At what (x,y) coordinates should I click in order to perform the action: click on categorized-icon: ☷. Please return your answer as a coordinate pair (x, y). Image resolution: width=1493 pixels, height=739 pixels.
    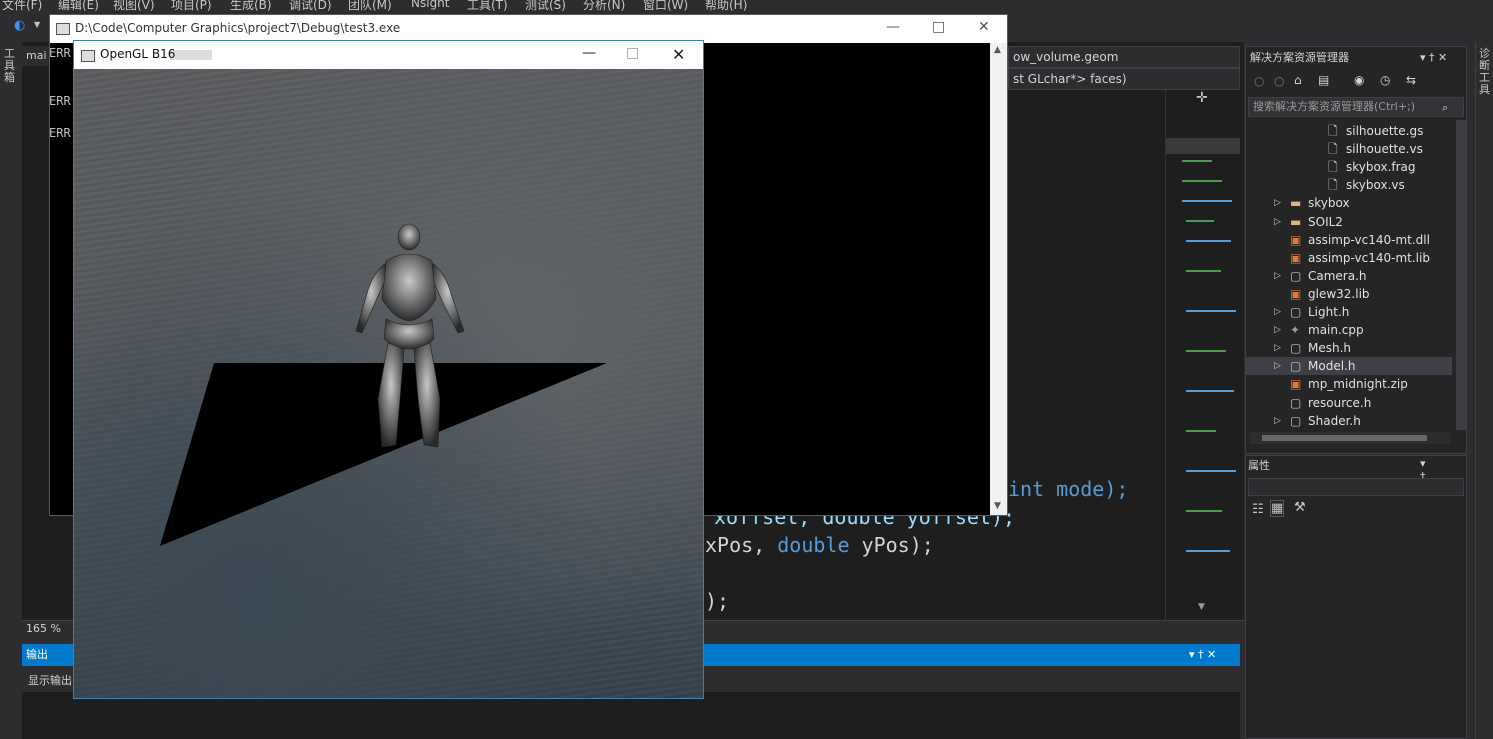
    Looking at the image, I should click on (1258, 509).